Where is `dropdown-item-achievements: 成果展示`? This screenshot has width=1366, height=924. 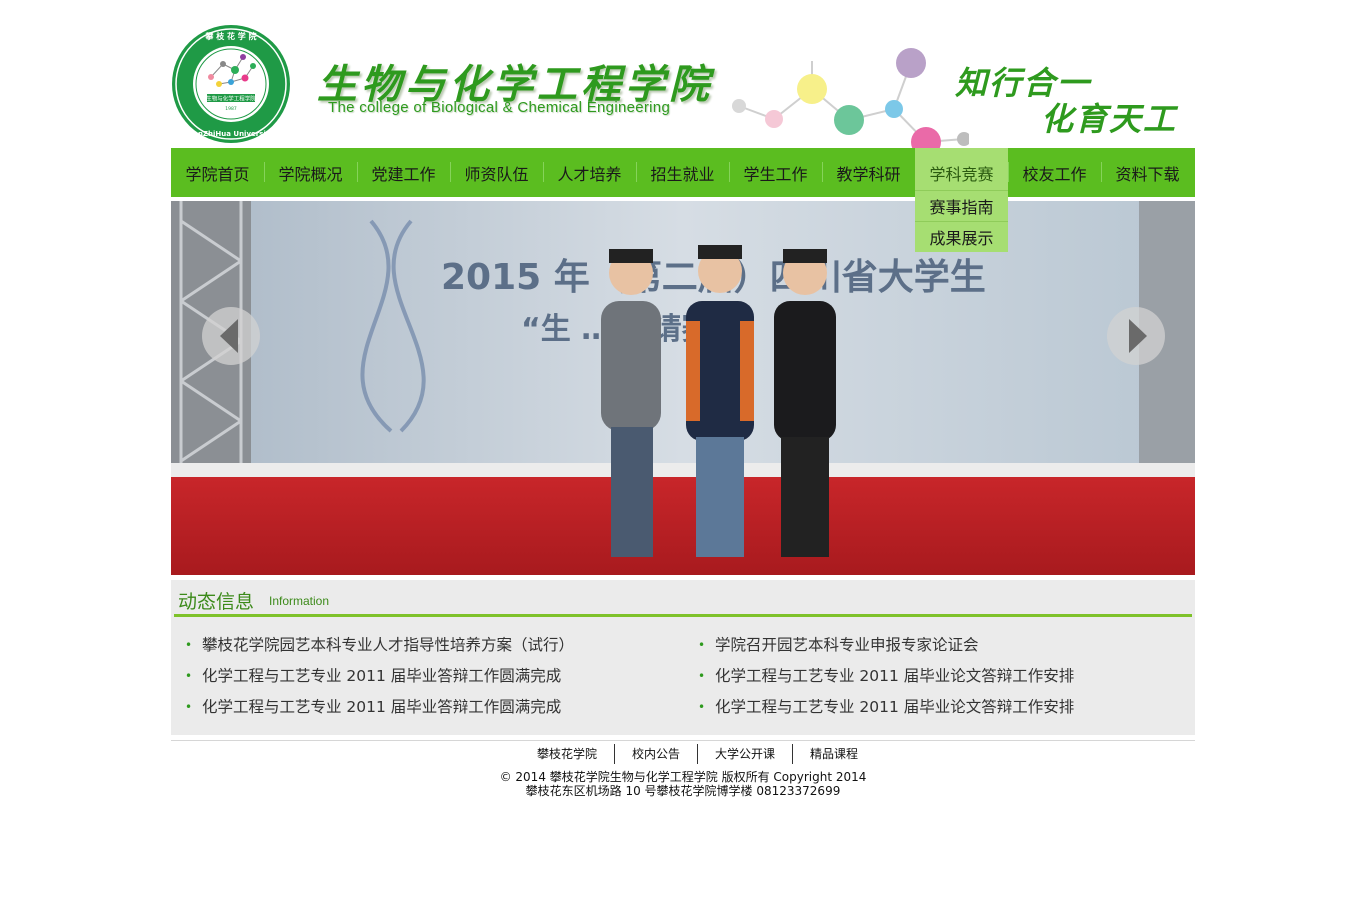 dropdown-item-achievements: 成果展示 is located at coordinates (961, 236).